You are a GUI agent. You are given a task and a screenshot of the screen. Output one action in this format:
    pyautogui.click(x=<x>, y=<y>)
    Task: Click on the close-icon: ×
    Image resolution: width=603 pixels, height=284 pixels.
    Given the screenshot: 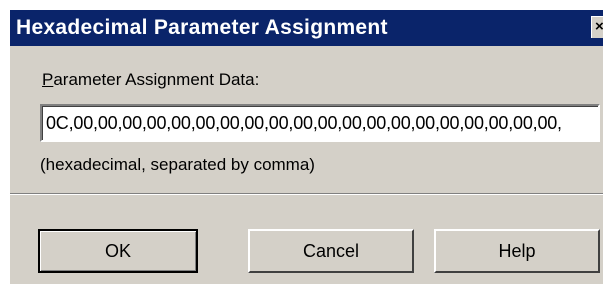 What is the action you would take?
    pyautogui.click(x=599, y=26)
    